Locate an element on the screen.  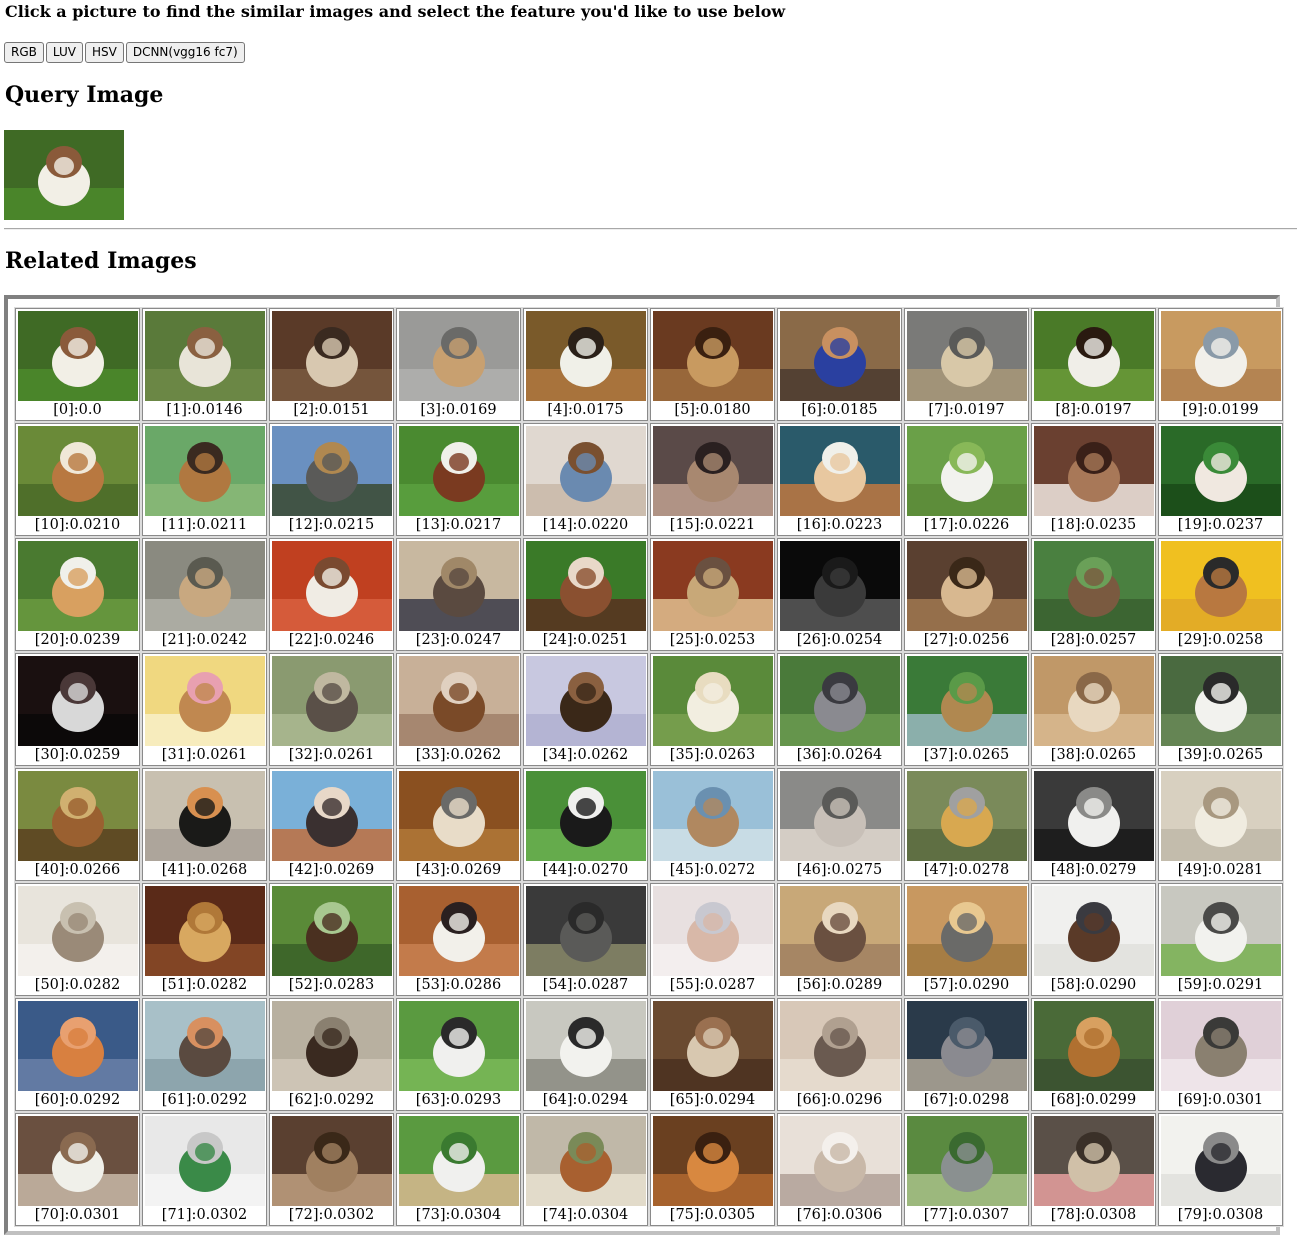
result-cell: [33]:0.0262 is located at coordinates (458, 709).